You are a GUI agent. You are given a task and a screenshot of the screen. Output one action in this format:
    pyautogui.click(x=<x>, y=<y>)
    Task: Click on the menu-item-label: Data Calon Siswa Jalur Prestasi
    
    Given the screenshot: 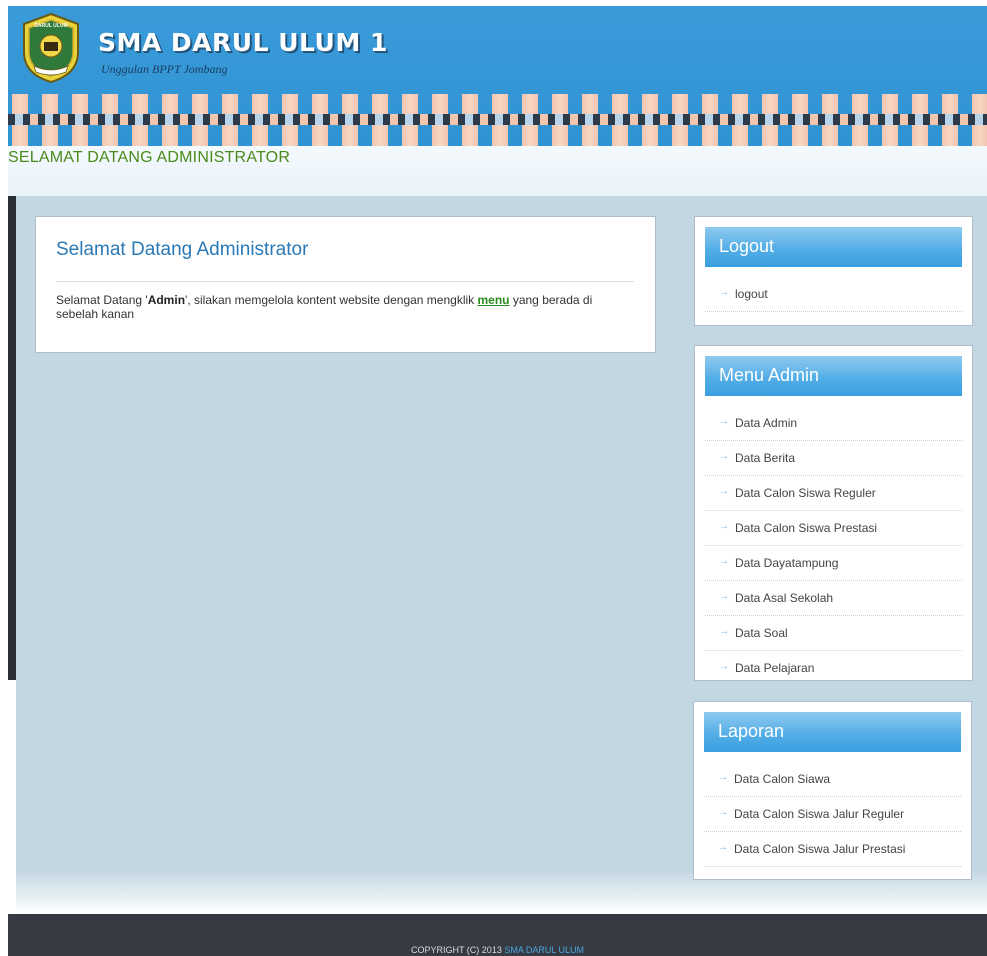 What is the action you would take?
    pyautogui.click(x=820, y=849)
    